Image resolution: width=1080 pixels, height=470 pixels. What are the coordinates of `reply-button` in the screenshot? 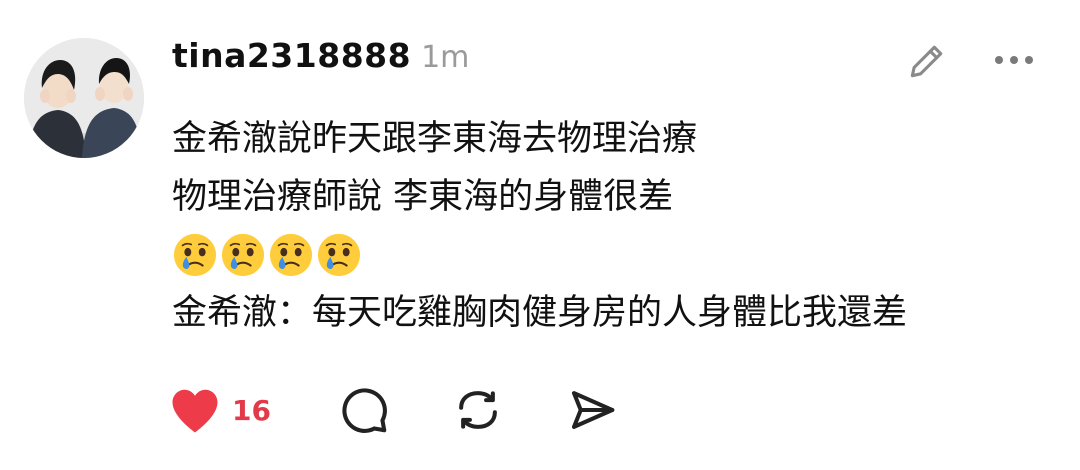 It's located at (364, 410).